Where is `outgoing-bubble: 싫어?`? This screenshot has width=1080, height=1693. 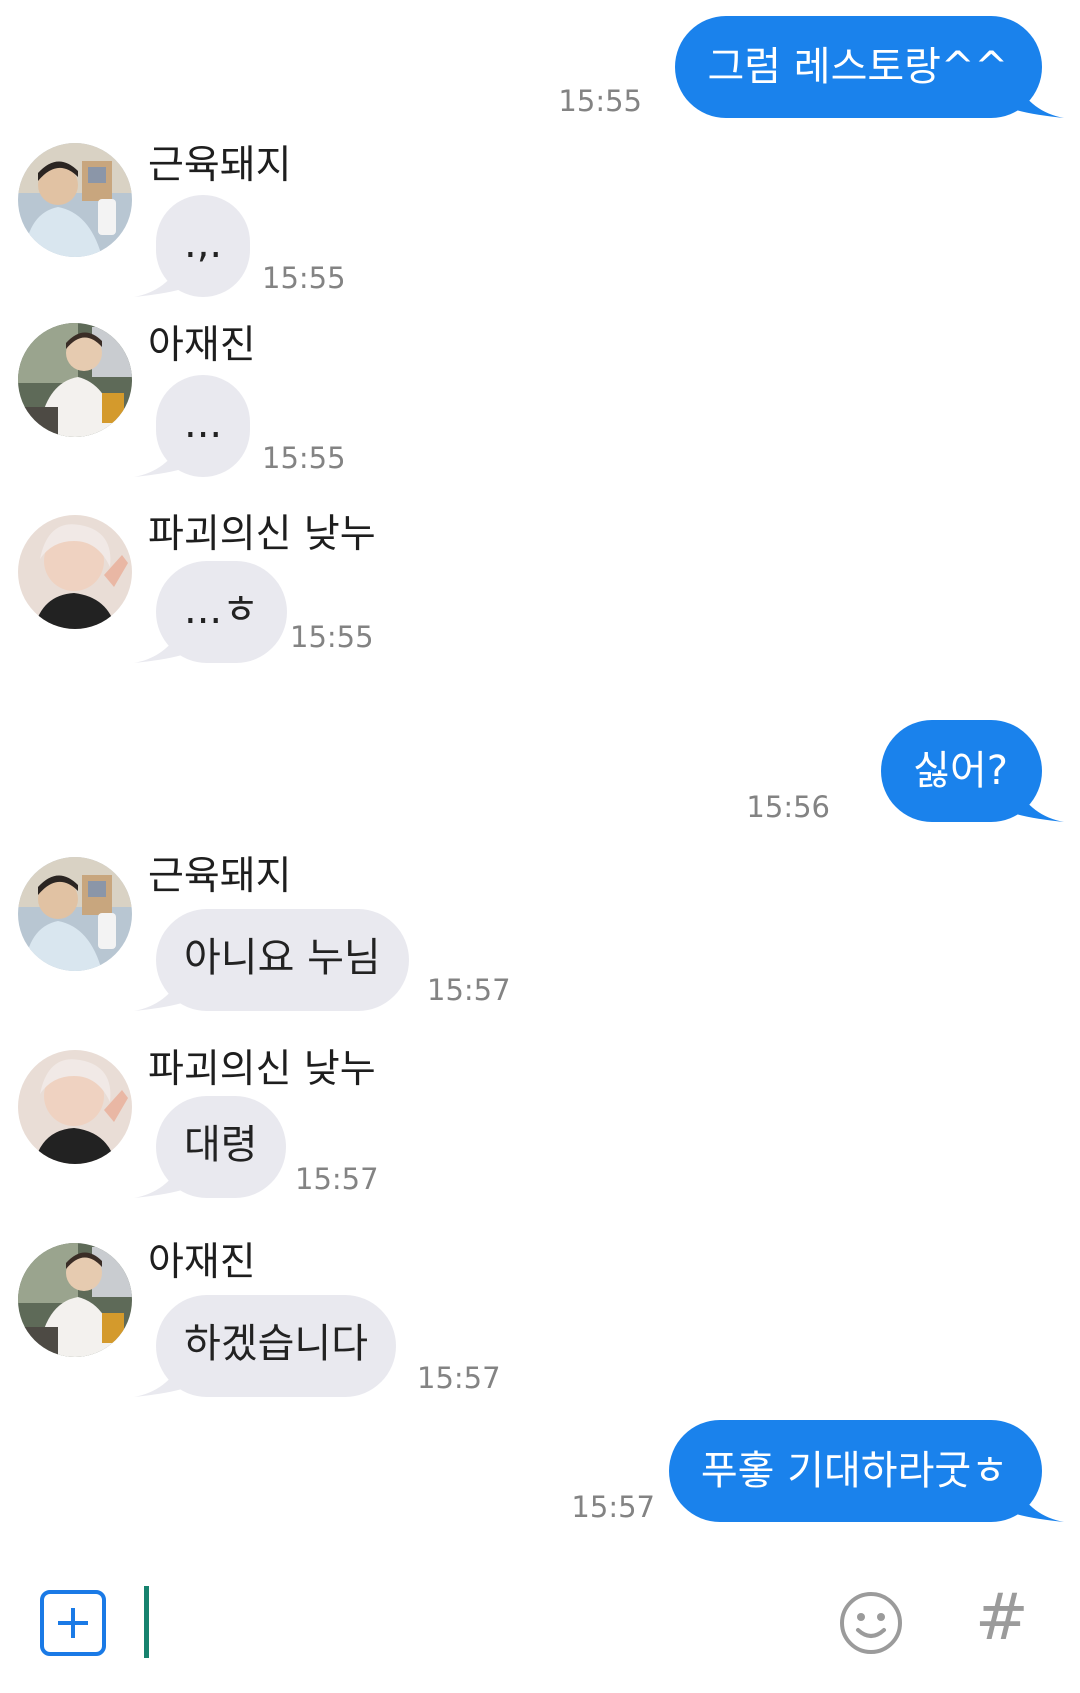
outgoing-bubble: 싫어? is located at coordinates (972, 771).